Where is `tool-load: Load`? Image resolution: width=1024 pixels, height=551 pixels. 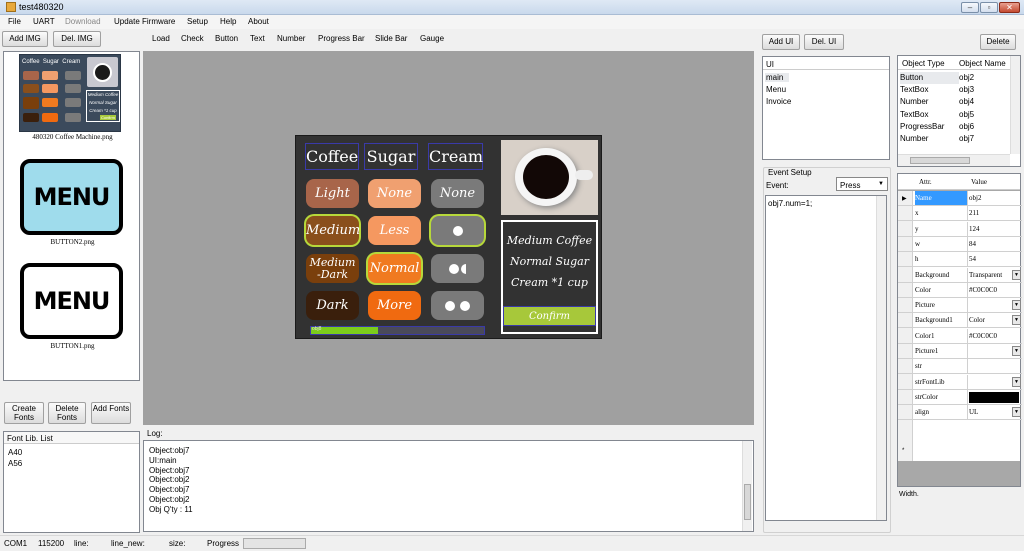 tool-load: Load is located at coordinates (161, 38).